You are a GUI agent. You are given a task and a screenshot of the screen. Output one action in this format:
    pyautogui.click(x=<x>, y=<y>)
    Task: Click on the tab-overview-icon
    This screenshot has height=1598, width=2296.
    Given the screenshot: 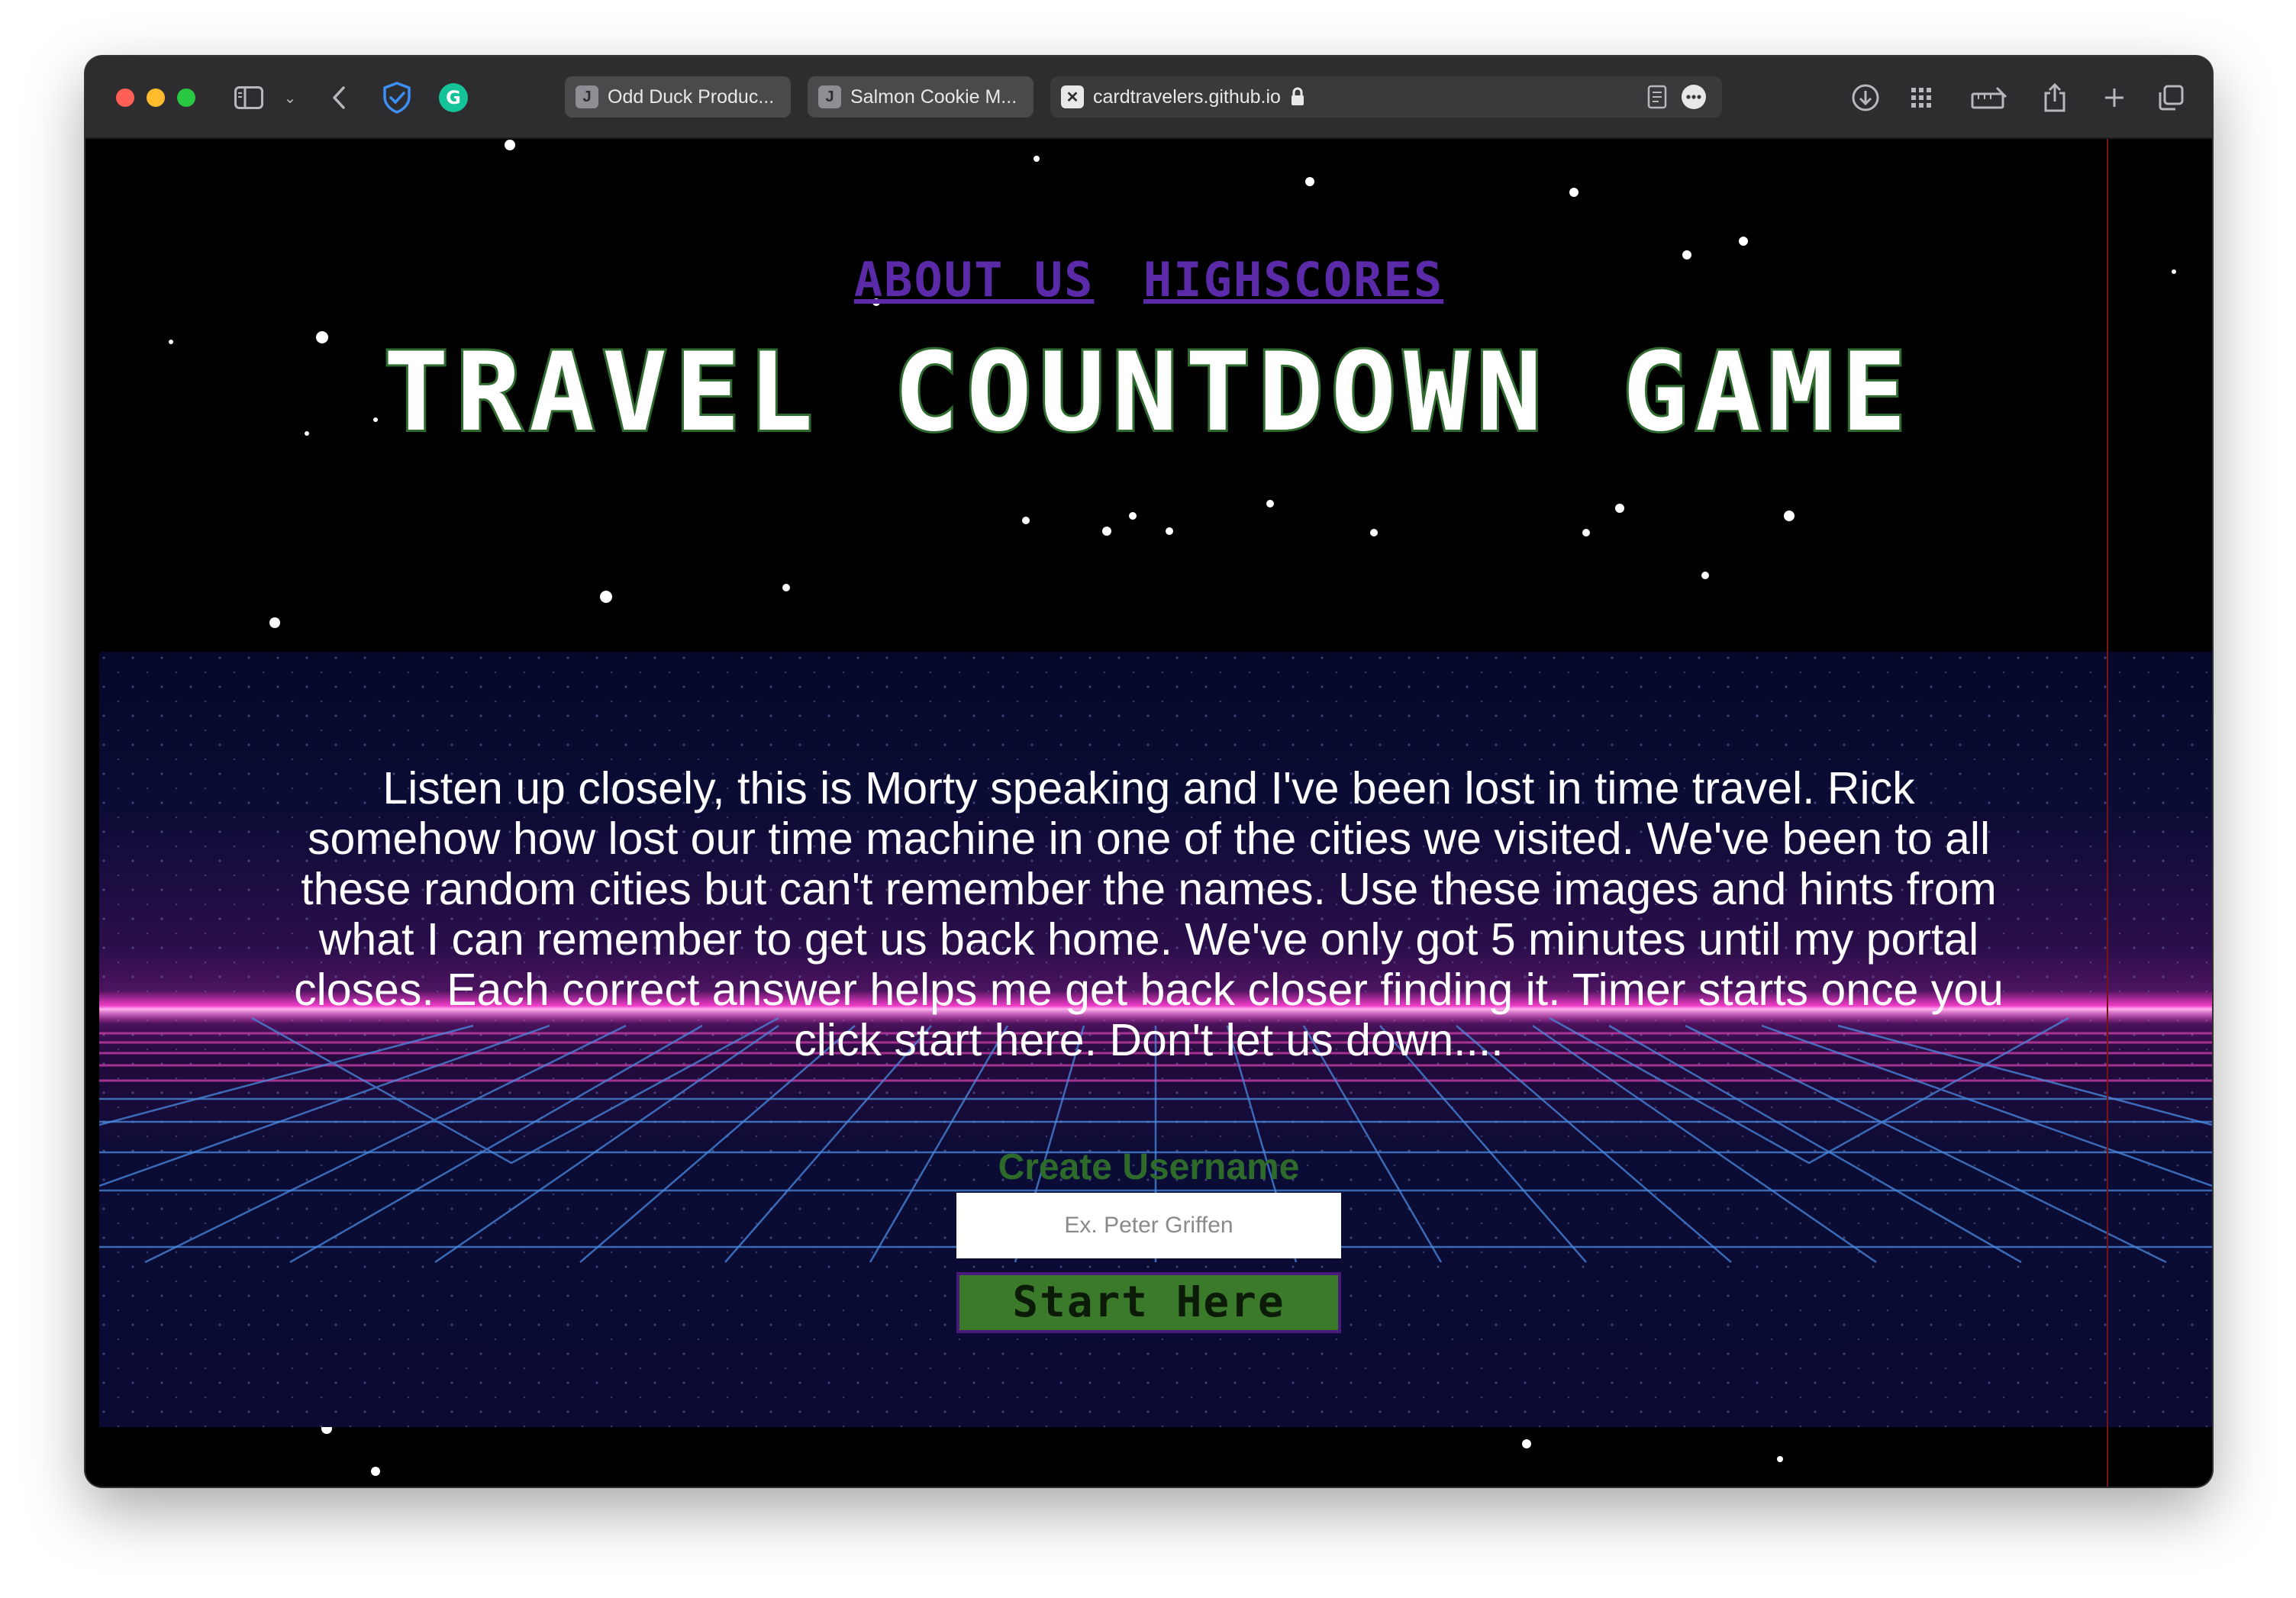 What is the action you would take?
    pyautogui.click(x=2170, y=97)
    